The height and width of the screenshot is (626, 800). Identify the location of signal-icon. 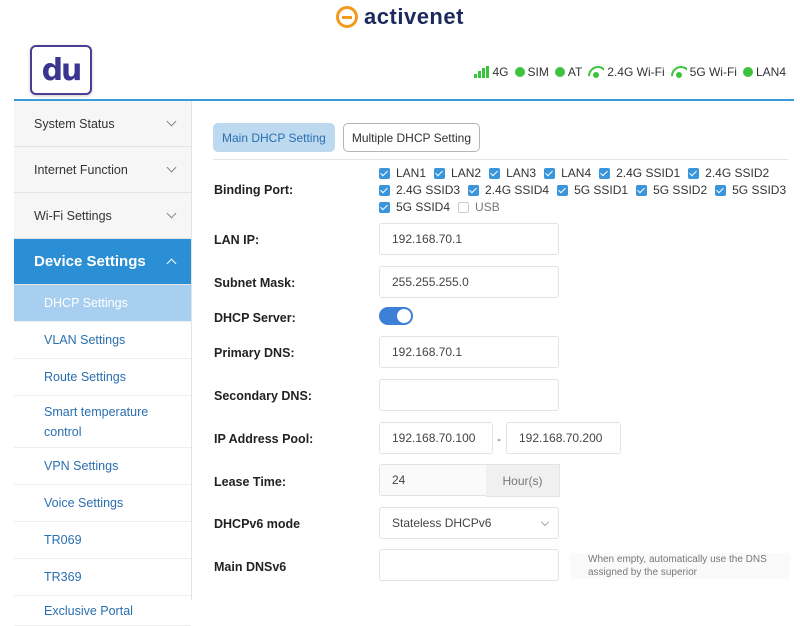
(482, 72).